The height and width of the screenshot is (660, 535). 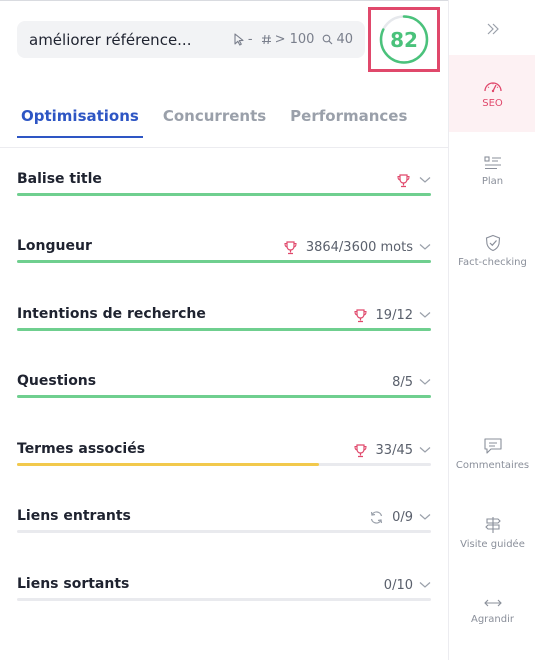 I want to click on criteria-row: Intentions de recherche 19/12, so click(x=224, y=321).